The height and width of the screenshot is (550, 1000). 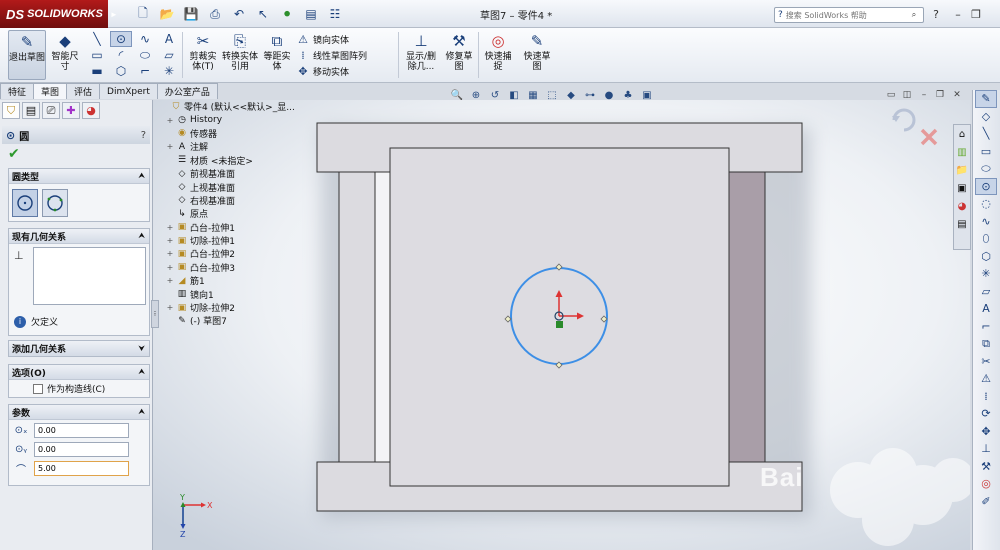 I want to click on minimize-icon: –, so click(x=958, y=14).